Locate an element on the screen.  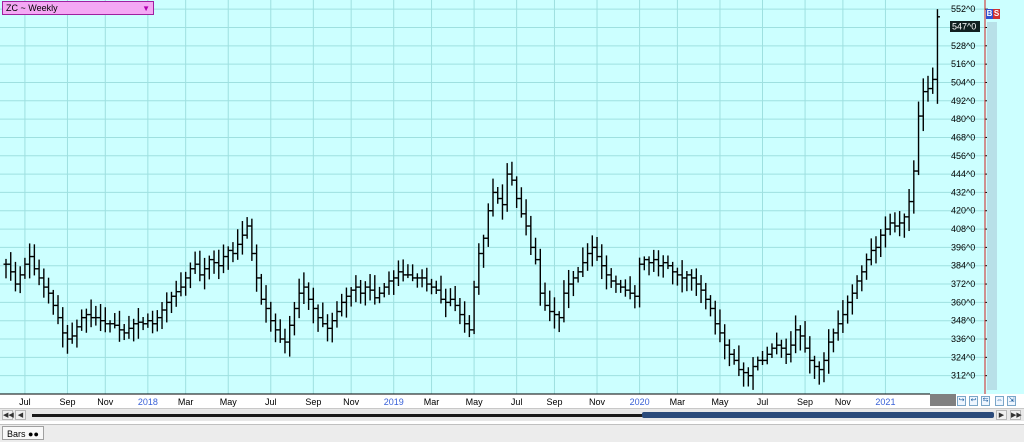
expand-icon: ⇔ is located at coordinates (999, 401).